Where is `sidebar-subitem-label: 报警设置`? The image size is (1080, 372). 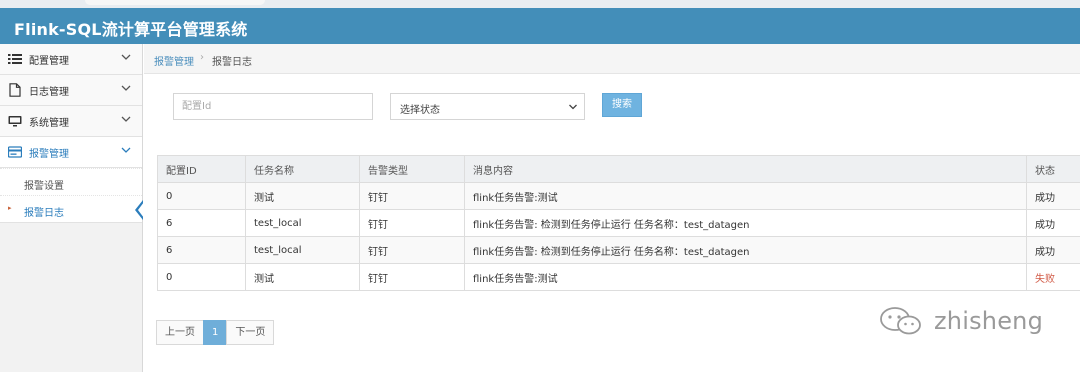
sidebar-subitem-label: 报警设置 is located at coordinates (44, 186).